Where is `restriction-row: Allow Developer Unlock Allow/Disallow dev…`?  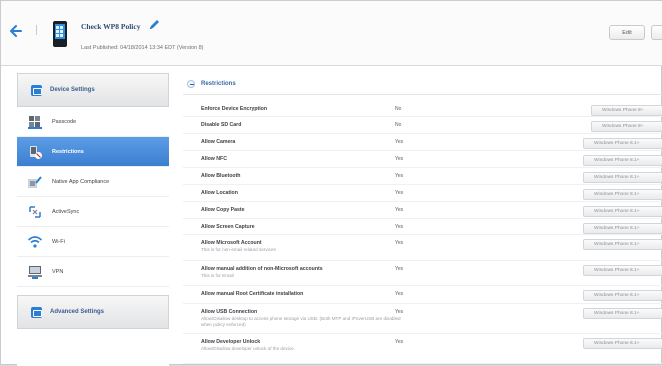
restriction-row: Allow Developer Unlock Allow/Disallow dev… is located at coordinates (422, 349).